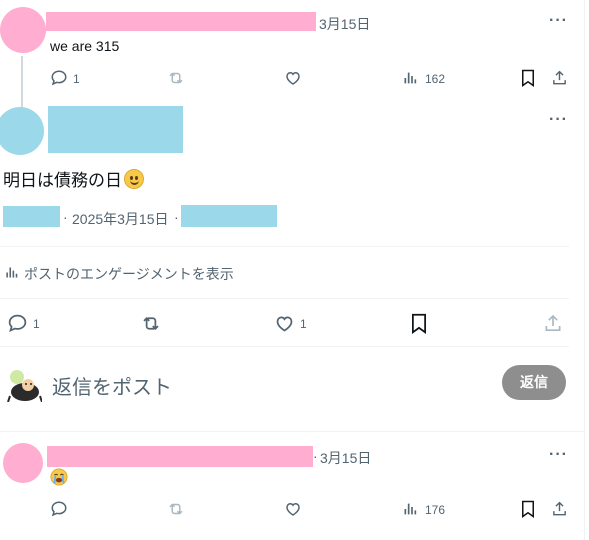 The width and height of the screenshot is (589, 540). What do you see at coordinates (534, 382) in the screenshot?
I see `reply-button: 返信` at bounding box center [534, 382].